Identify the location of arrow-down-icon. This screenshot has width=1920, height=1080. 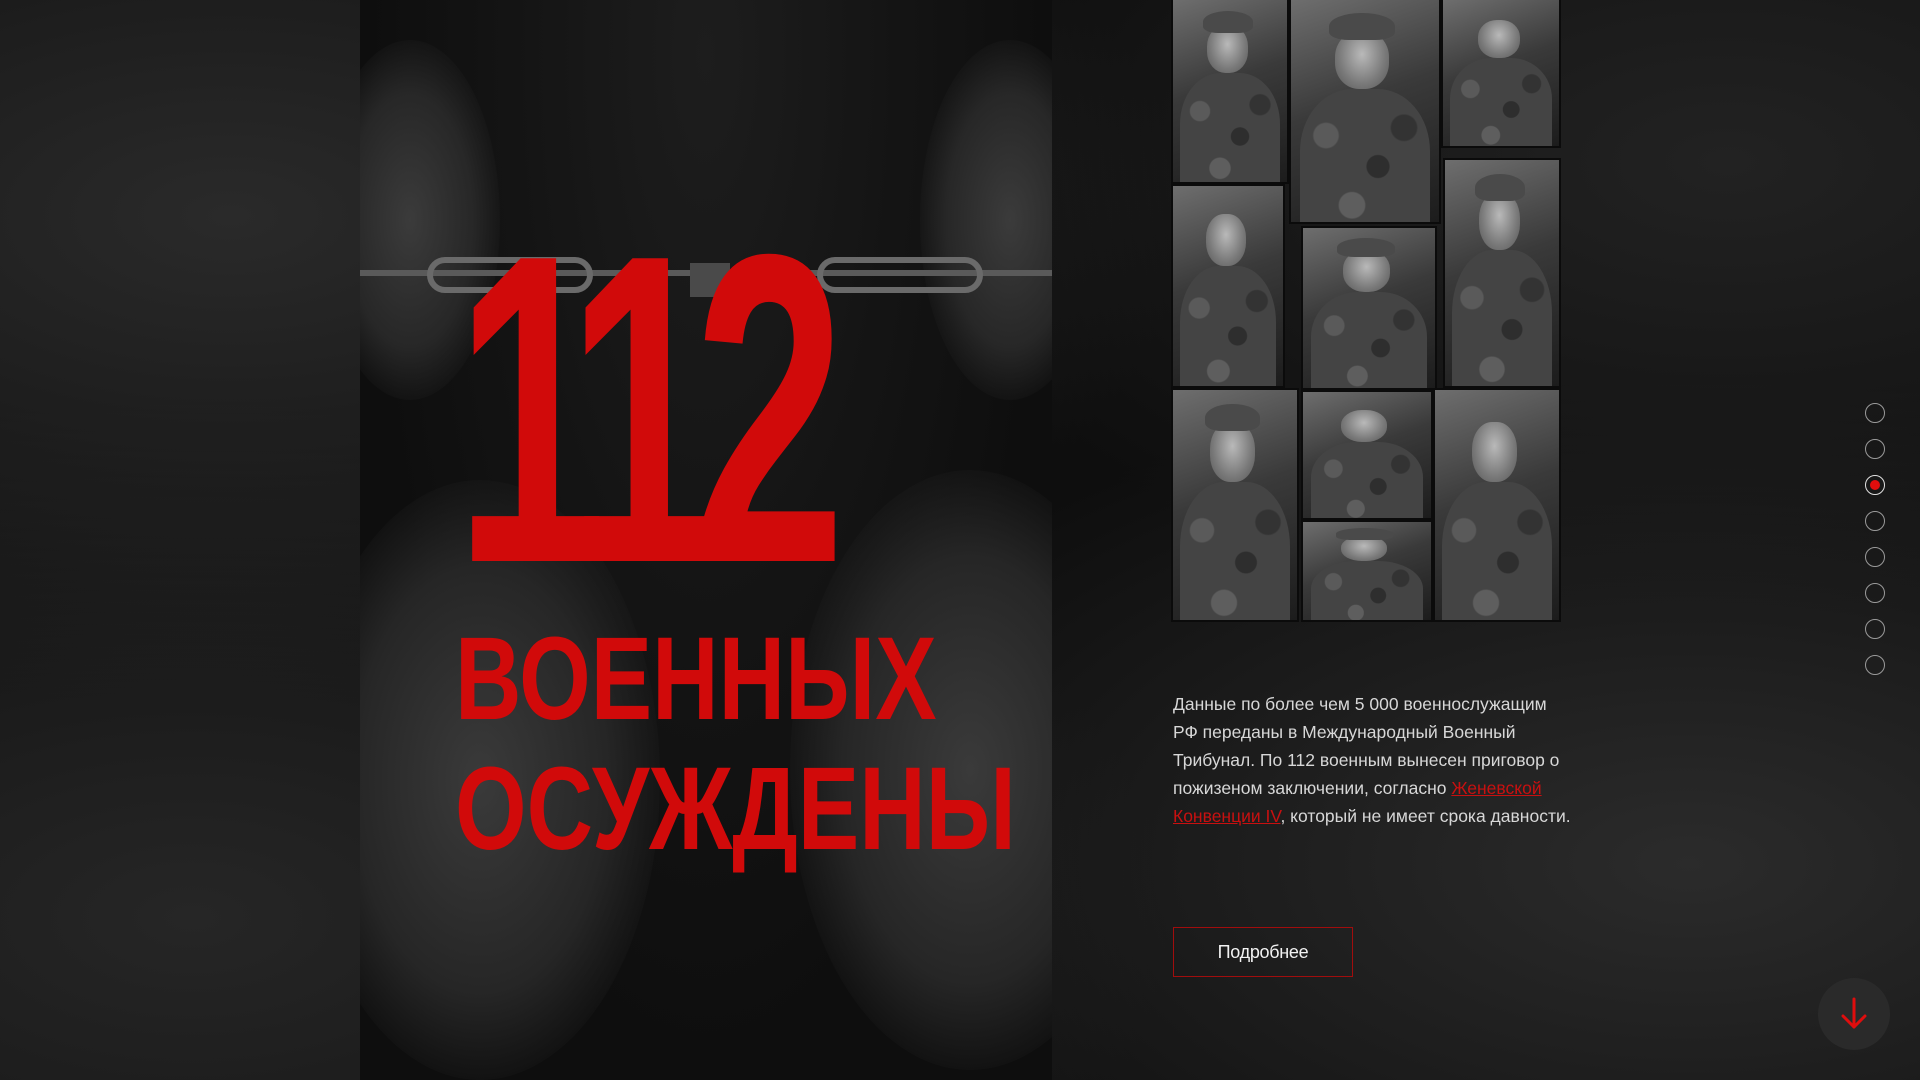
(1854, 1013).